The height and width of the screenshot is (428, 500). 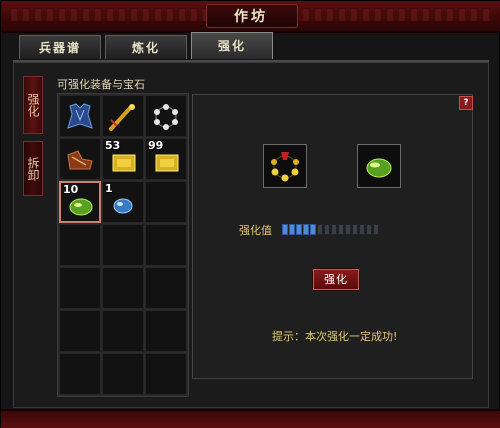 I want to click on inventory-slot: 53, so click(x=123, y=159).